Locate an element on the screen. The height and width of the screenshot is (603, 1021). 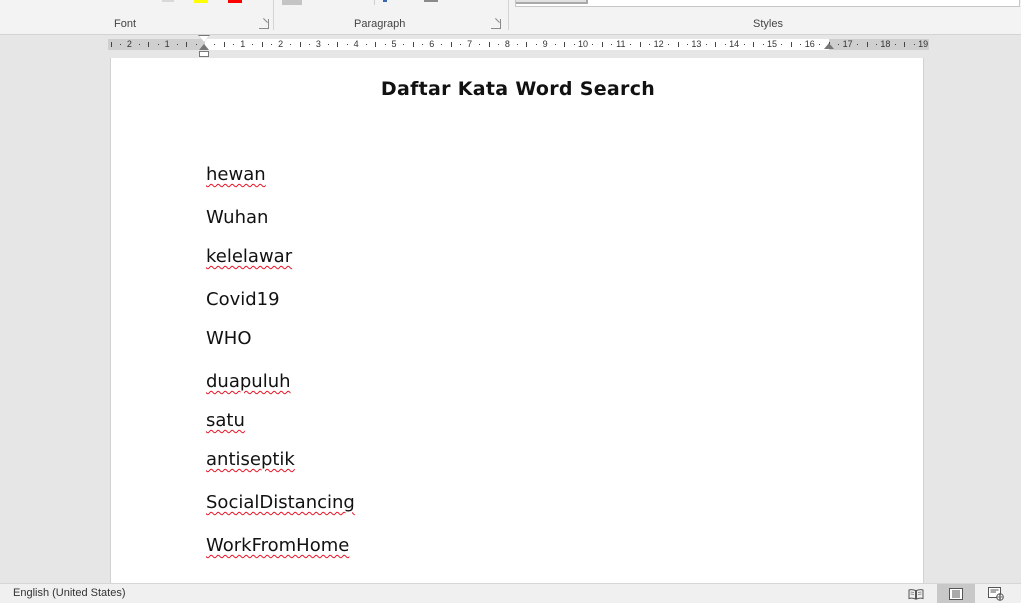
print-layout-icon is located at coordinates (956, 593).